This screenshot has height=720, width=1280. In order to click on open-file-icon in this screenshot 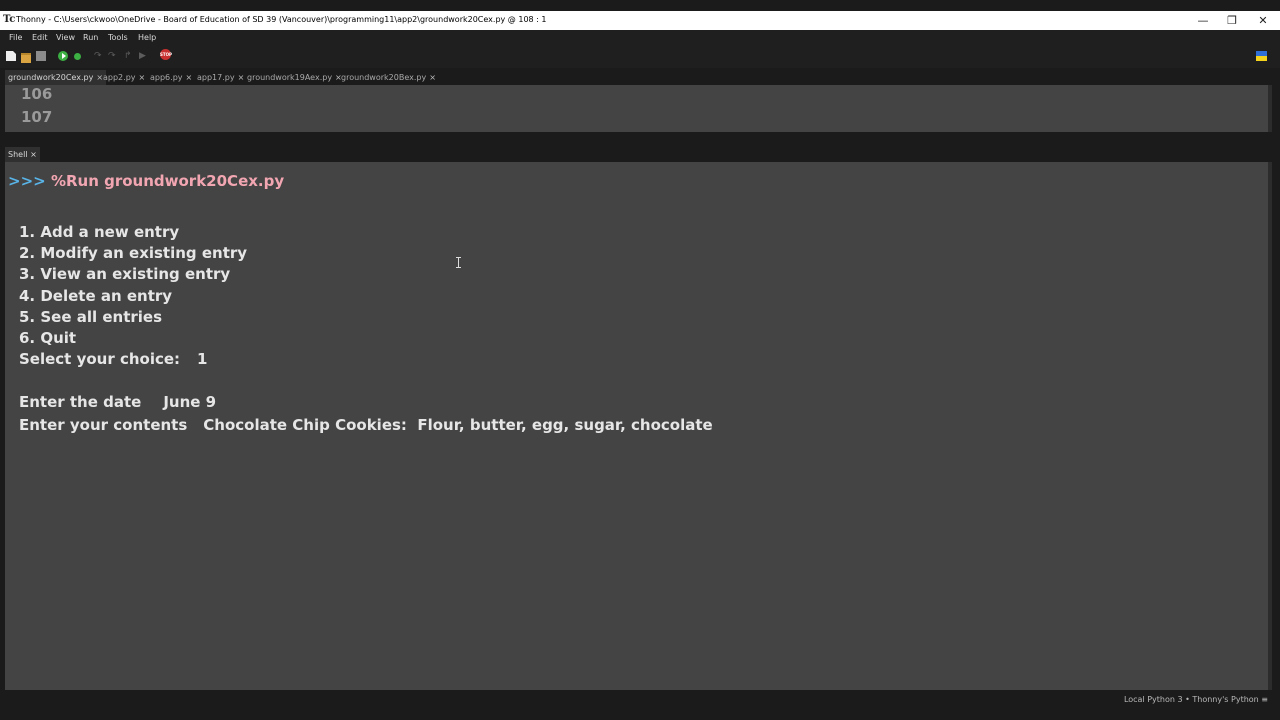, I will do `click(26, 58)`.